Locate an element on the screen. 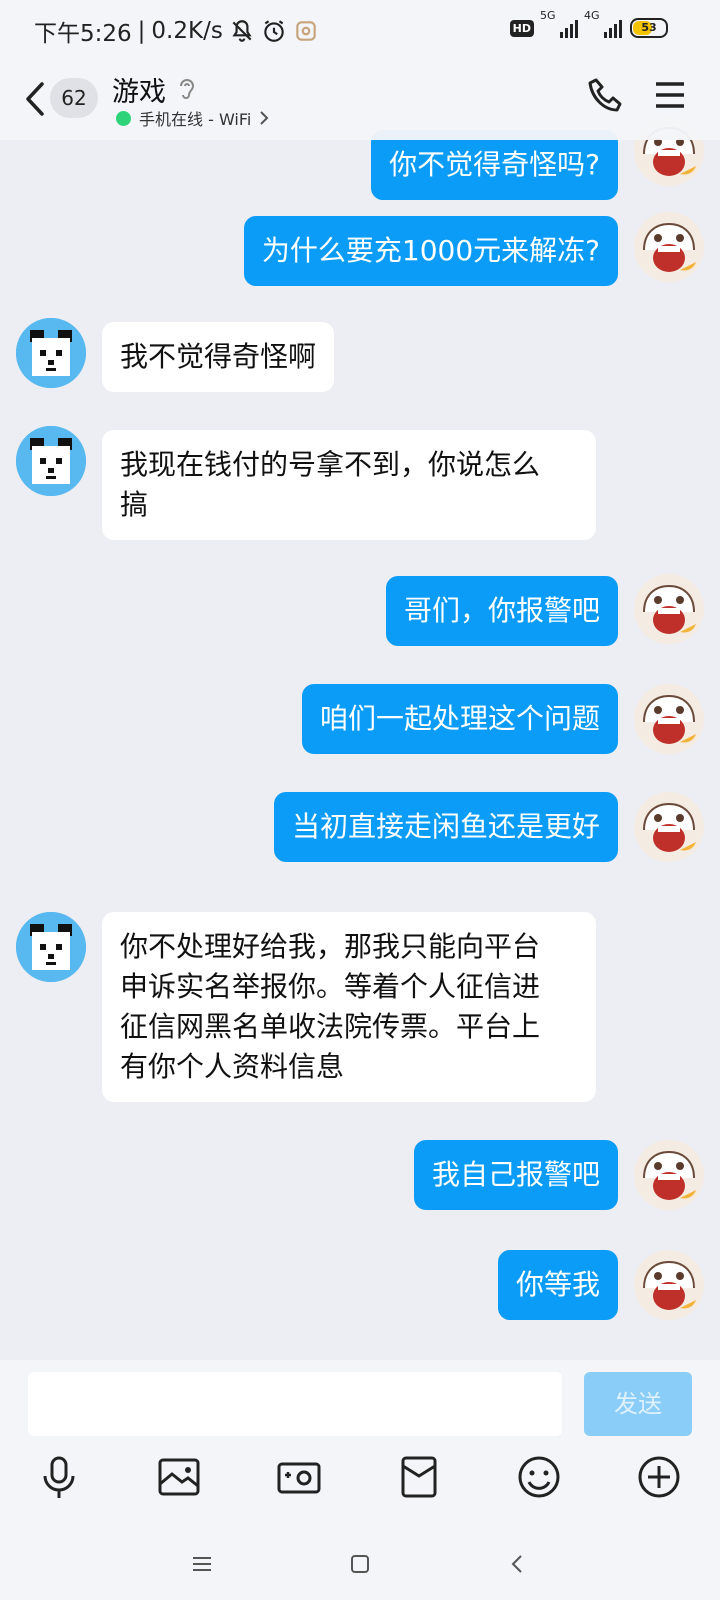 The width and height of the screenshot is (720, 1600). message-bubble-outgoing: 你等我 is located at coordinates (557, 1285).